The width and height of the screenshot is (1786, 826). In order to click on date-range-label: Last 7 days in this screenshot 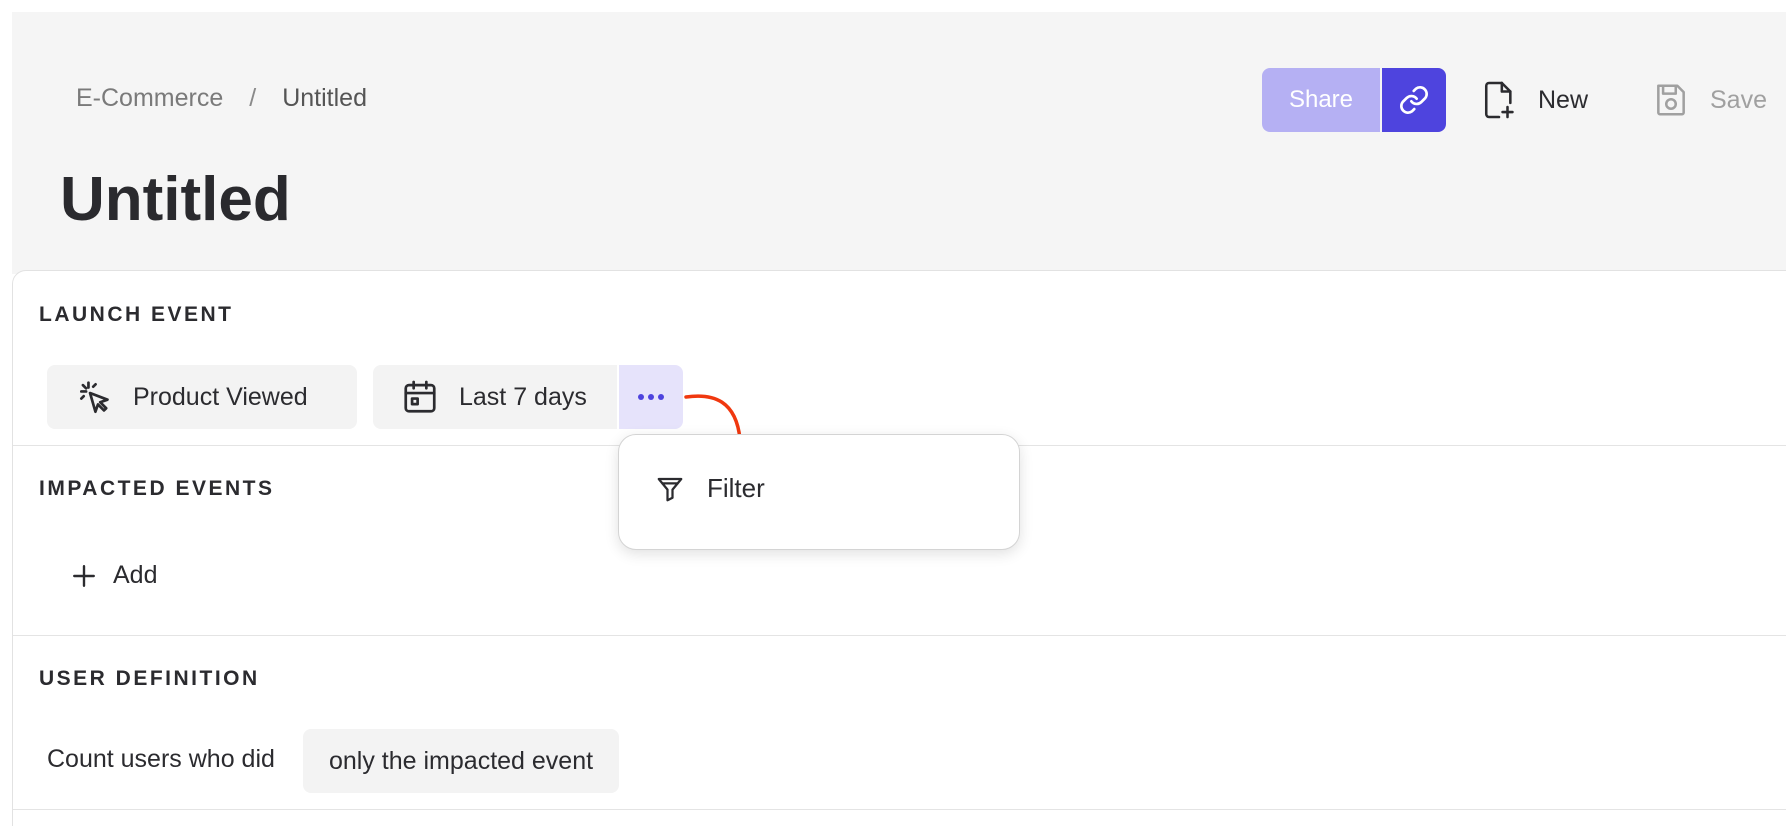, I will do `click(523, 396)`.